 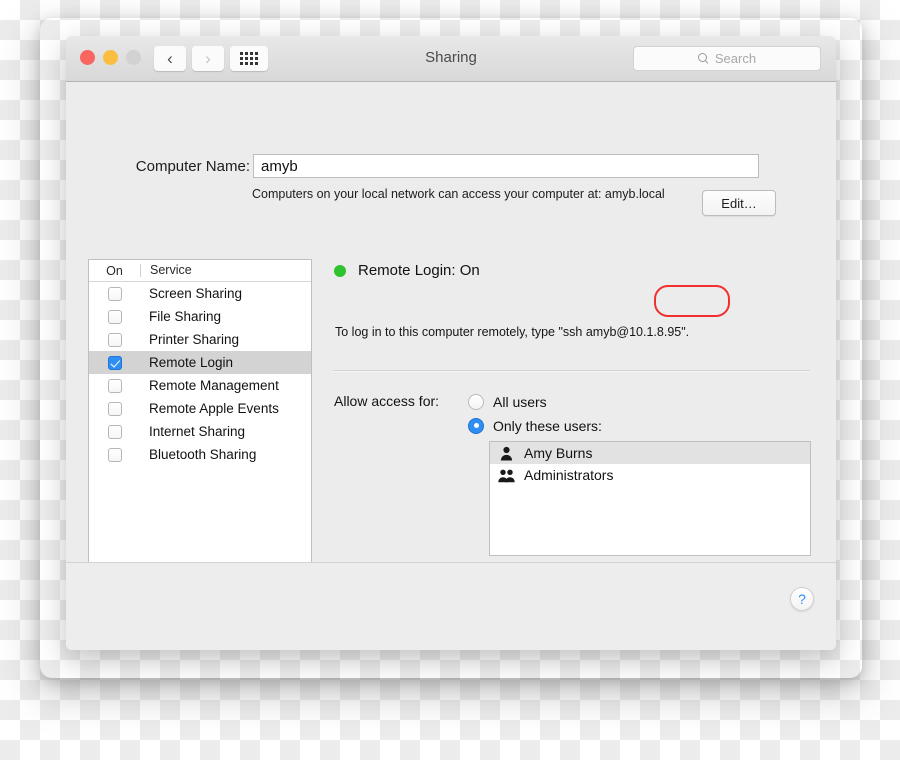 I want to click on service-row-remote-apple-events: Remote Apple Events, so click(x=200, y=408).